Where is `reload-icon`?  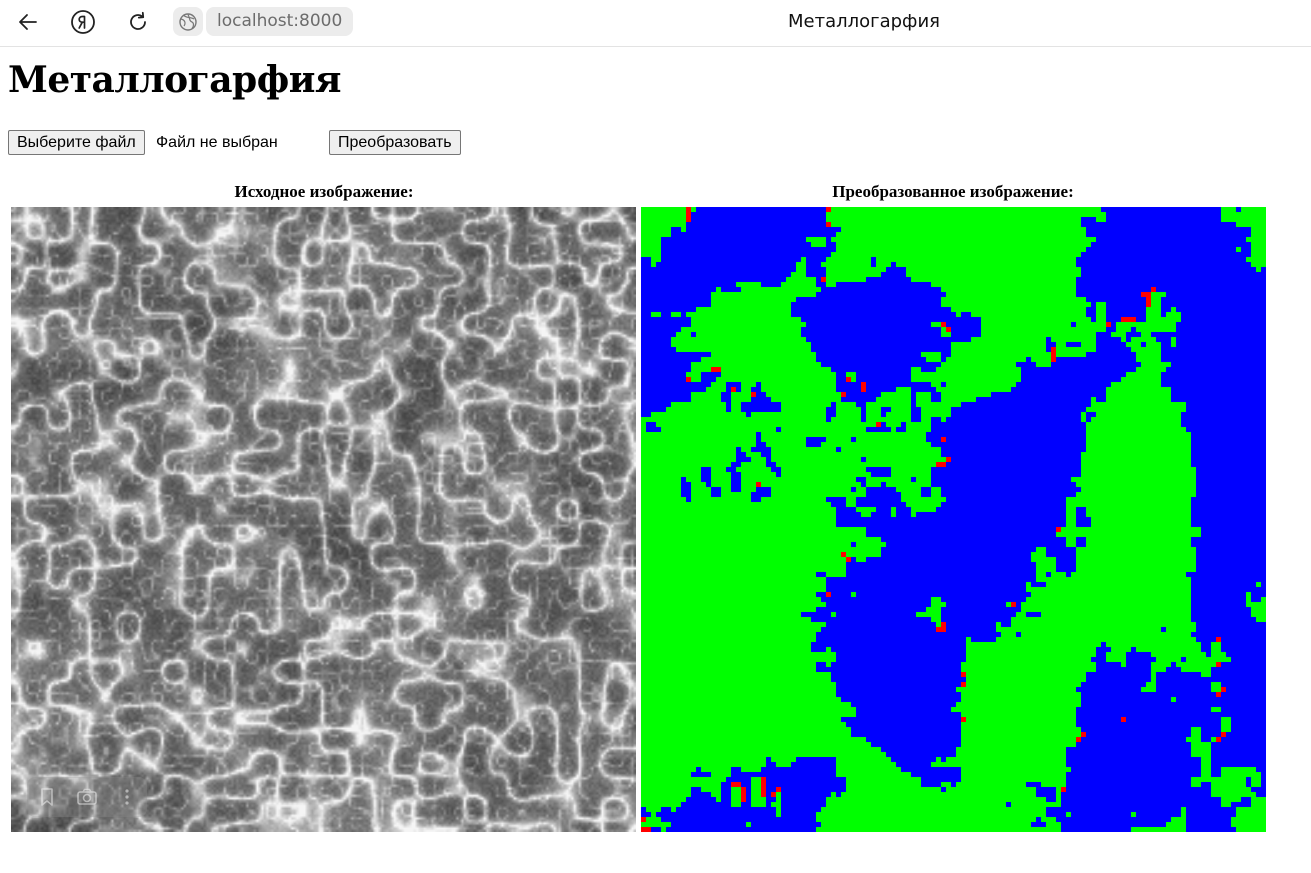
reload-icon is located at coordinates (138, 20).